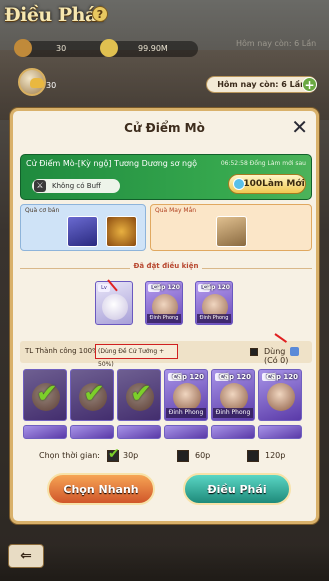  What do you see at coordinates (131, 455) in the screenshot?
I see `time-30-label: 30p` at bounding box center [131, 455].